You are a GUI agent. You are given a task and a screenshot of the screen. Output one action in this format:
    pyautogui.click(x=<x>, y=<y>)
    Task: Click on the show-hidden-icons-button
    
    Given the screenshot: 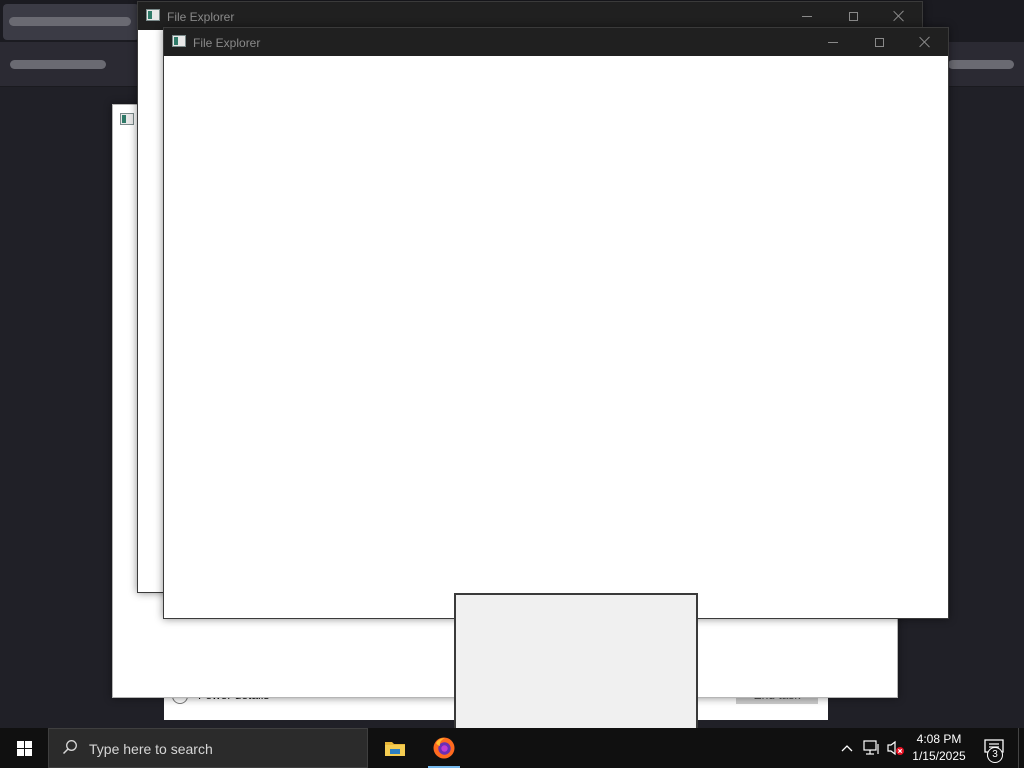 What is the action you would take?
    pyautogui.click(x=847, y=748)
    